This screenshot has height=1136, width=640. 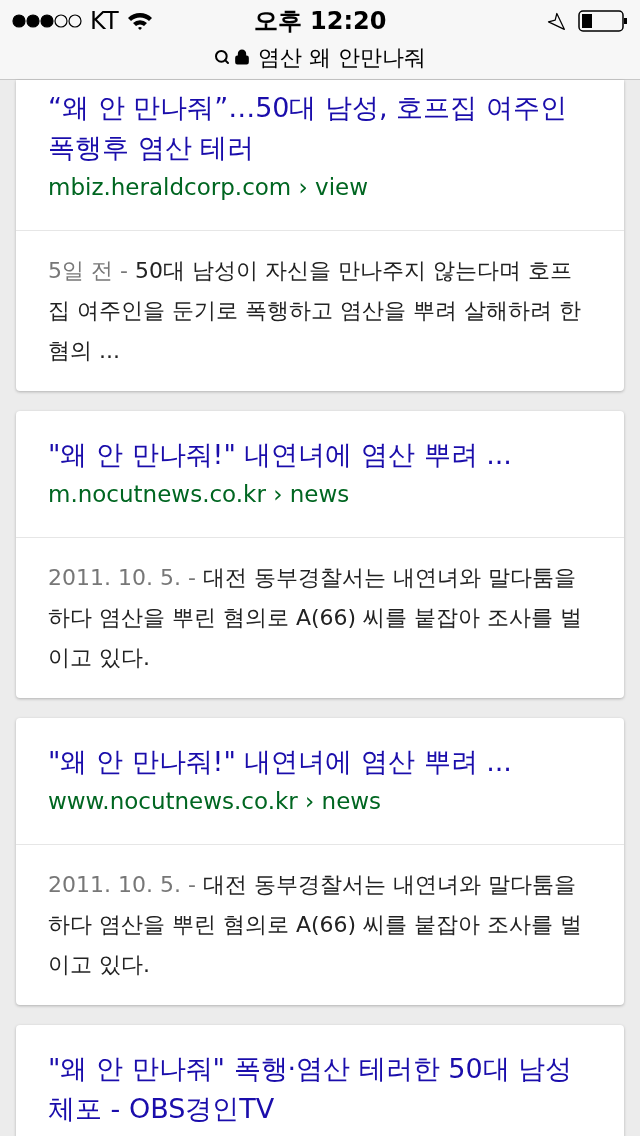 What do you see at coordinates (139, 21) in the screenshot?
I see `wifi-icon` at bounding box center [139, 21].